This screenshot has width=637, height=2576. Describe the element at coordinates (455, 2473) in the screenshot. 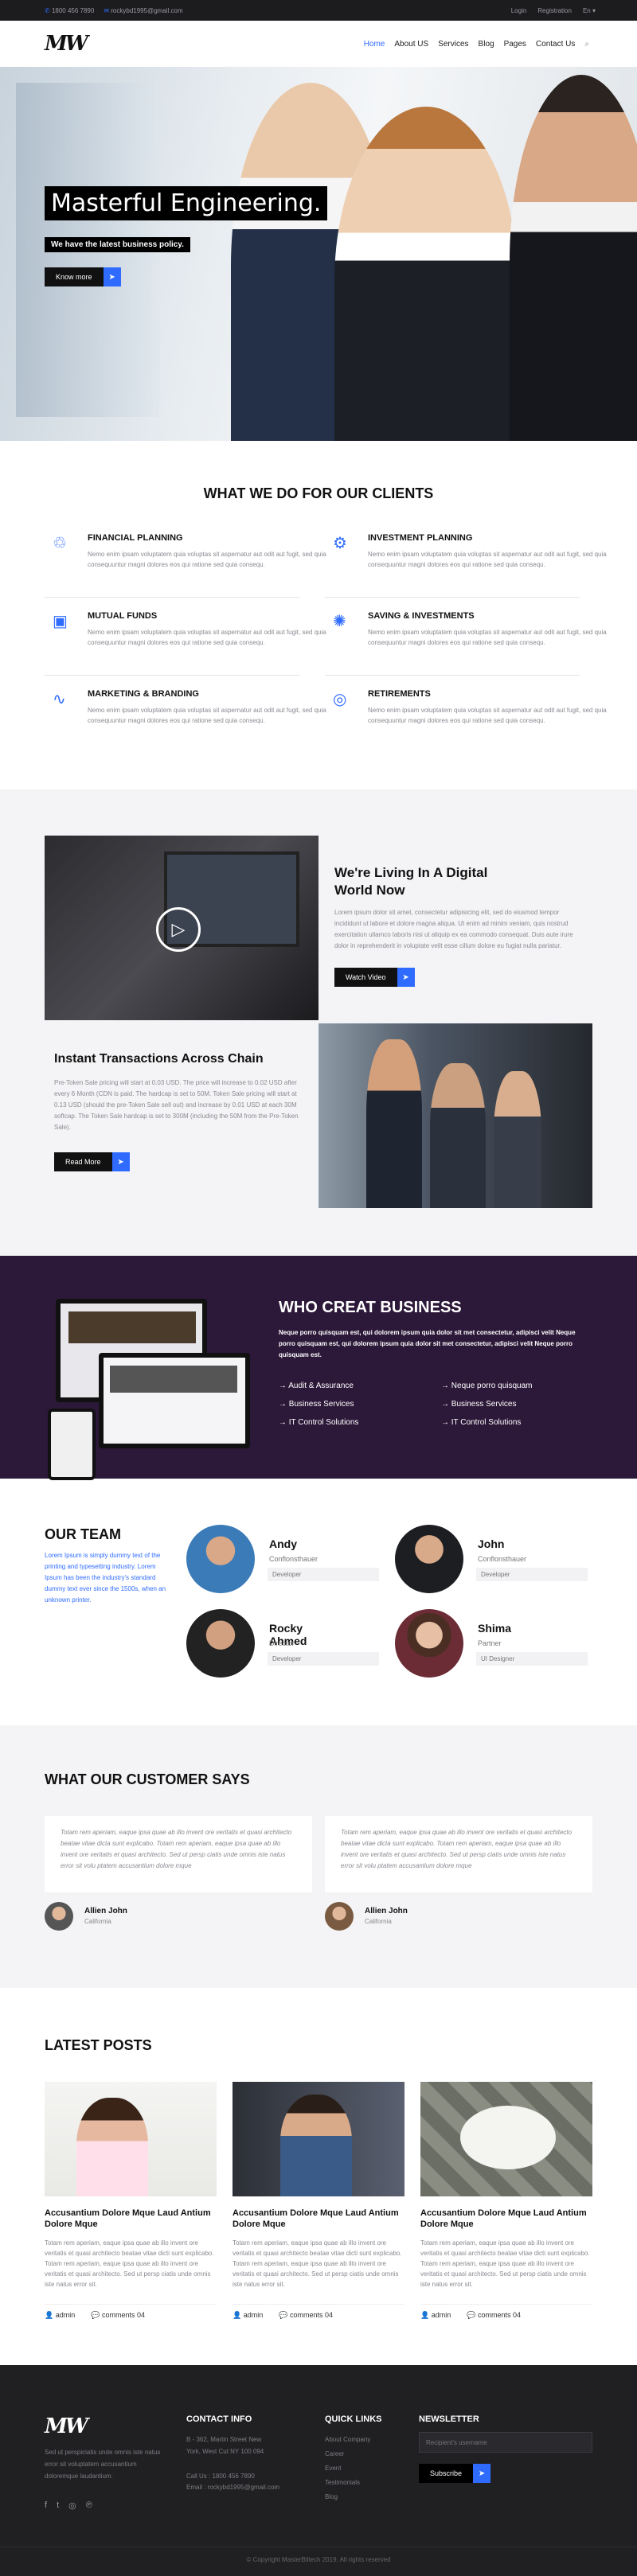

I see `subscribe-button: Subscribe ➤` at that location.